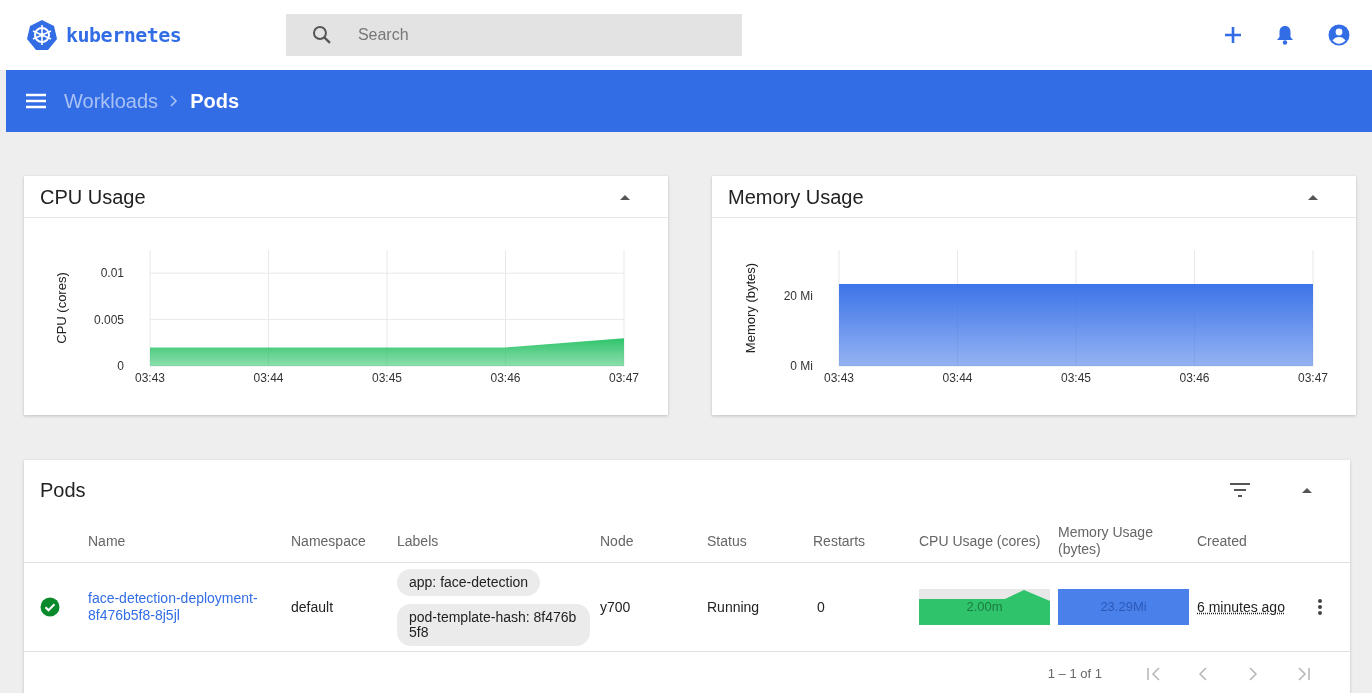 This screenshot has height=693, width=1372. What do you see at coordinates (1320, 607) in the screenshot?
I see `more-icon` at bounding box center [1320, 607].